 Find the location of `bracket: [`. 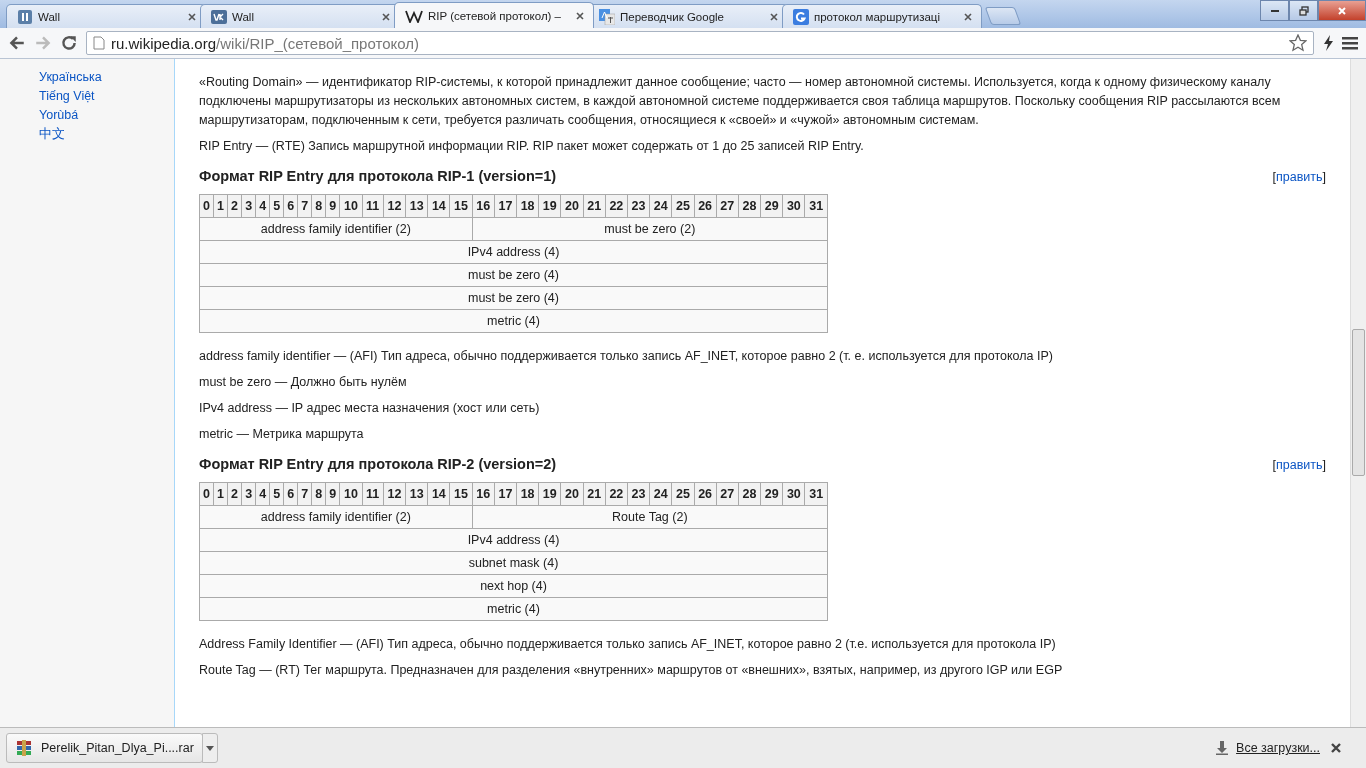

bracket: [ is located at coordinates (1274, 177).